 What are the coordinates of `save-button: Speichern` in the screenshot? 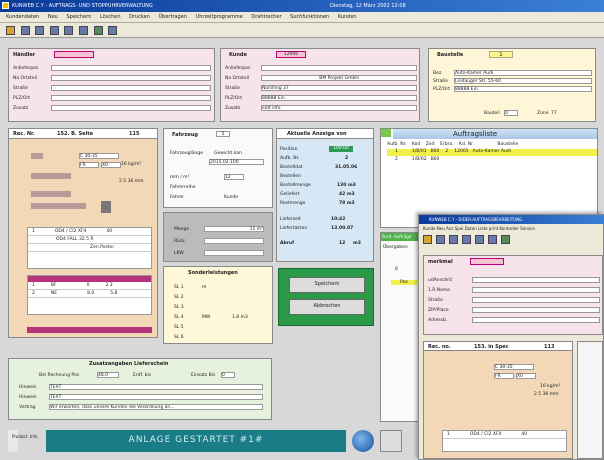 It's located at (327, 285).